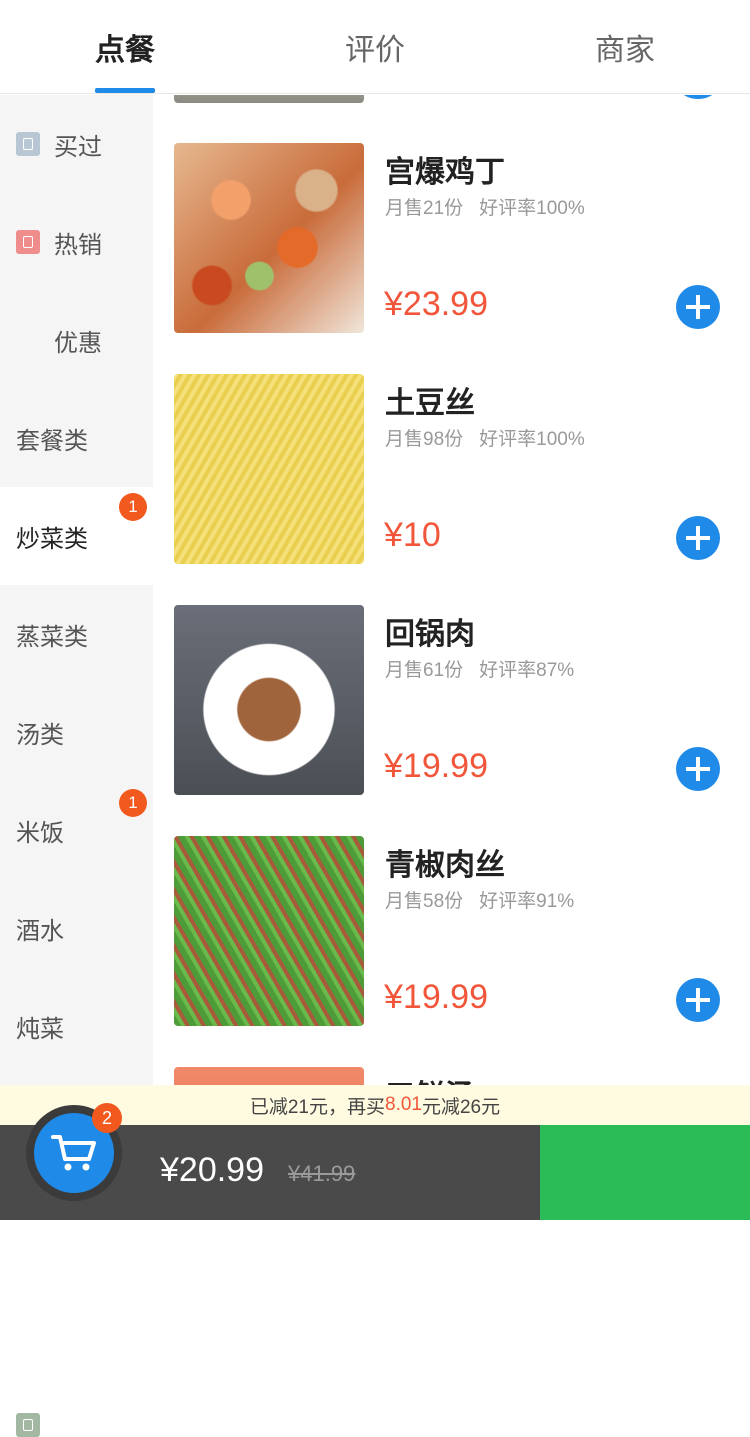  I want to click on cart-original-price: ¥41.99, so click(322, 1173).